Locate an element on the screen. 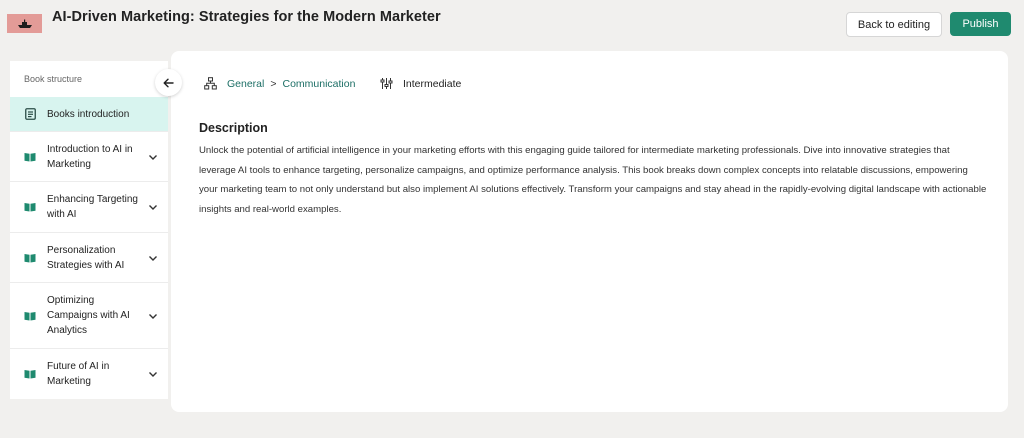  difficulty-level: Intermediate is located at coordinates (420, 83).